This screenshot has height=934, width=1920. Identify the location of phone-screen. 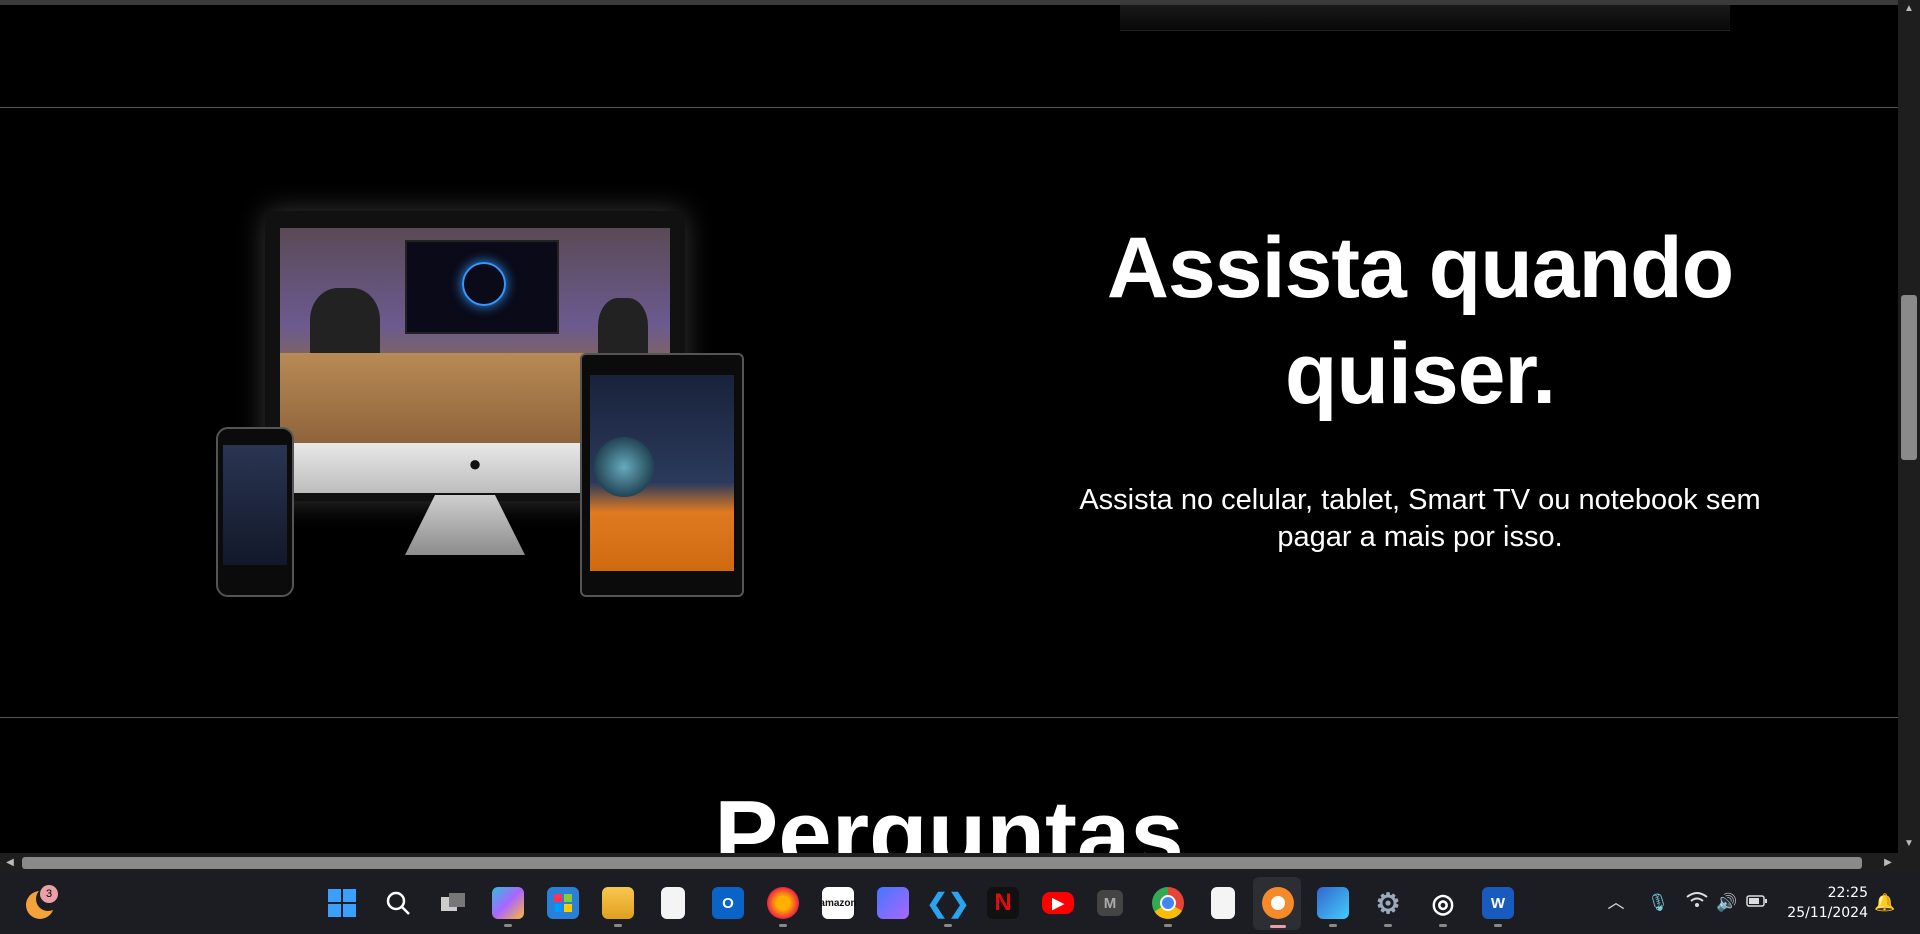
(255, 505).